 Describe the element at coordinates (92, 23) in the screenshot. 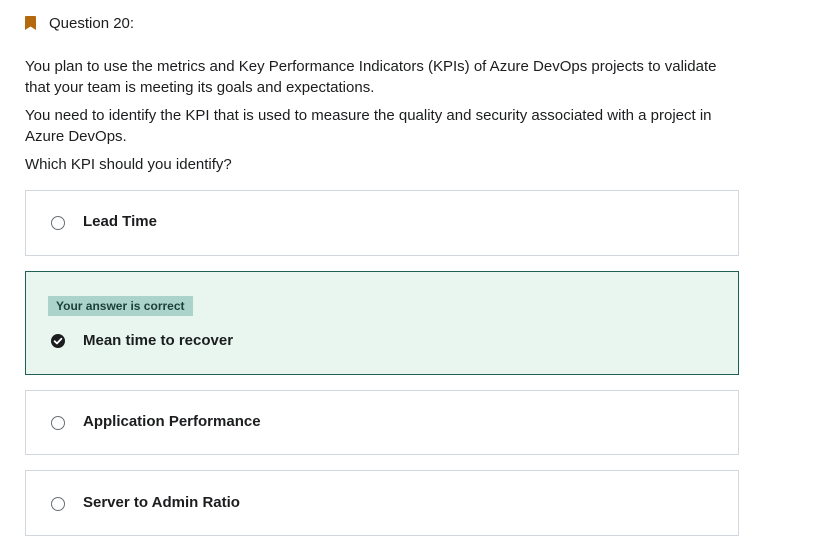

I see `question-title: Question 20:` at that location.